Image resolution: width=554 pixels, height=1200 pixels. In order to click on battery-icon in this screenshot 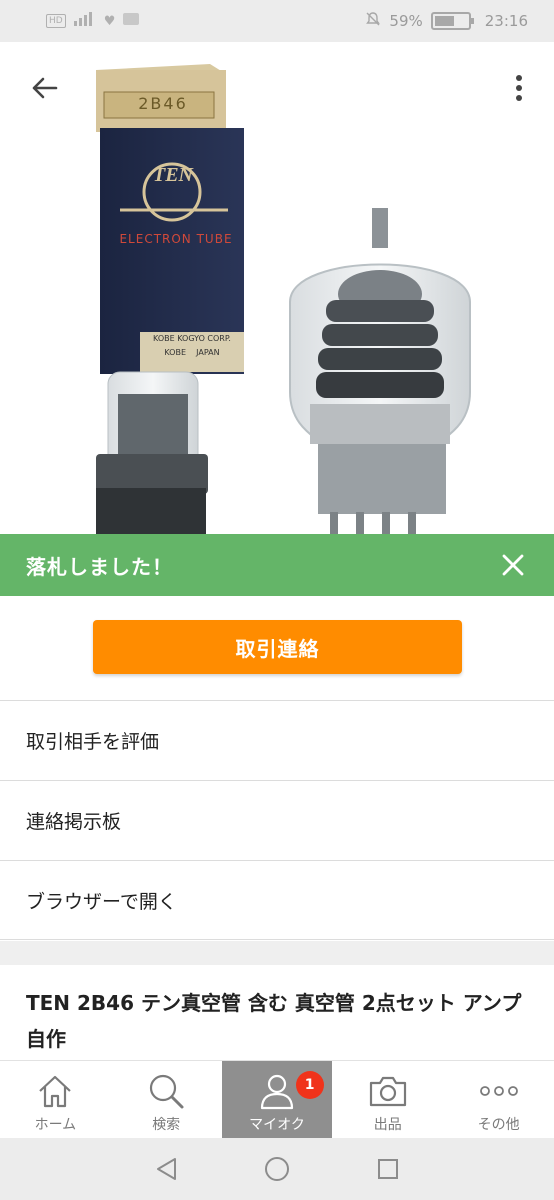, I will do `click(452, 21)`.